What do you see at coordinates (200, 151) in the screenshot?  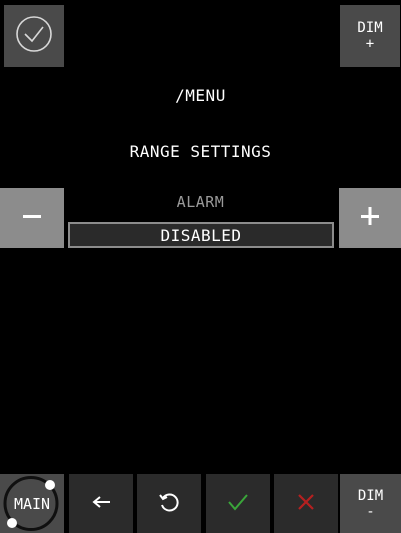 I see `section-title: RANGE SETTINGS` at bounding box center [200, 151].